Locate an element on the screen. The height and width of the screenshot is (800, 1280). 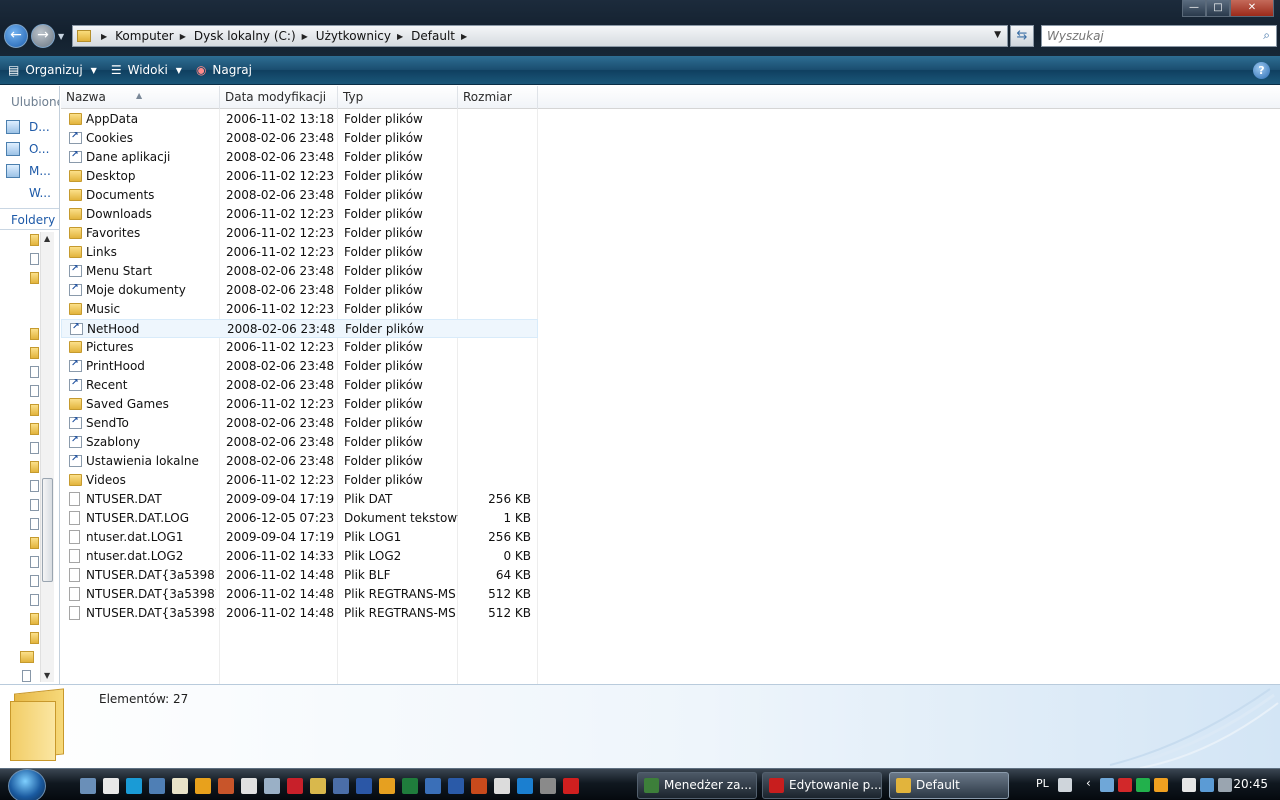
file-row: AppData 2006-11-02 13:18 Folder plików is located at coordinates (299, 119).